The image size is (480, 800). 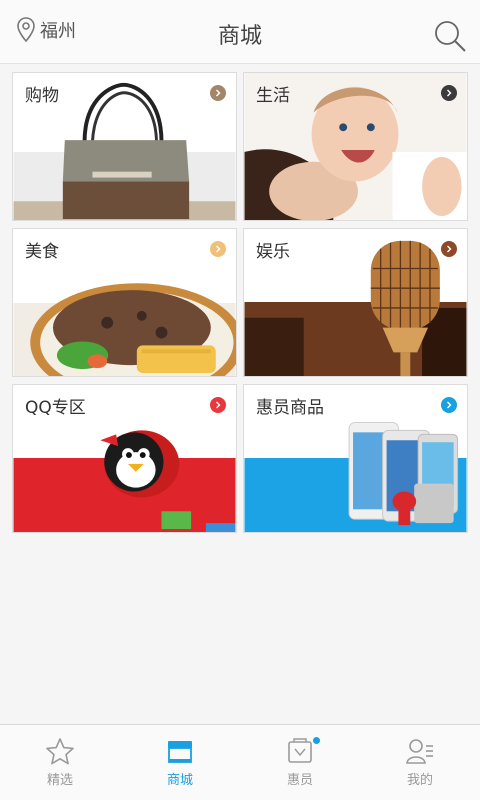 I want to click on category-label: 娱乐, so click(x=273, y=252).